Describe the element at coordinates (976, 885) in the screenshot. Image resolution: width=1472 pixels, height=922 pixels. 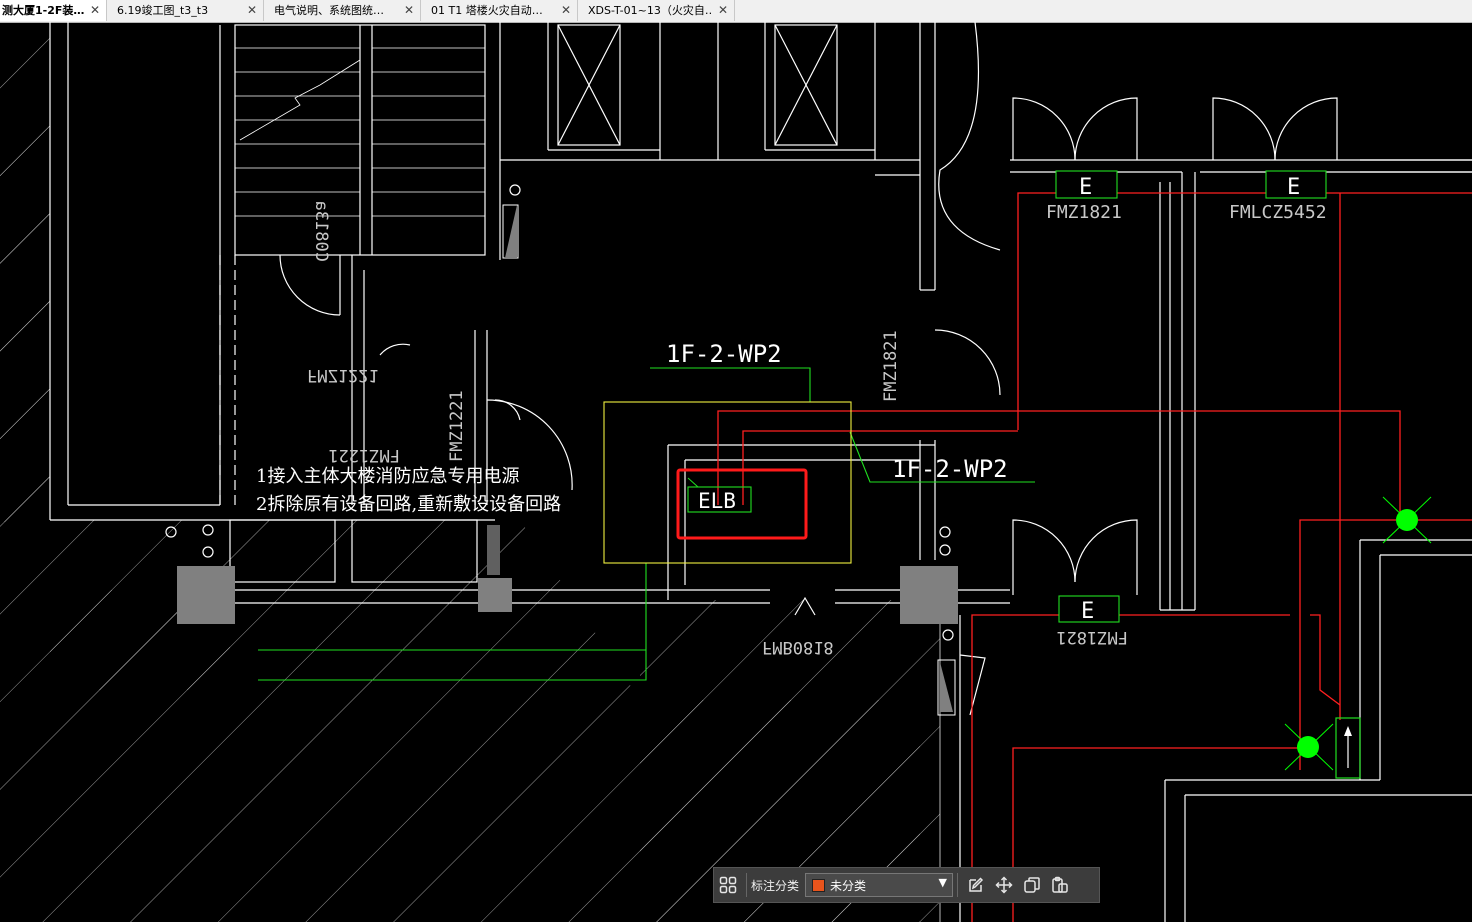
I see `edit-icon` at that location.